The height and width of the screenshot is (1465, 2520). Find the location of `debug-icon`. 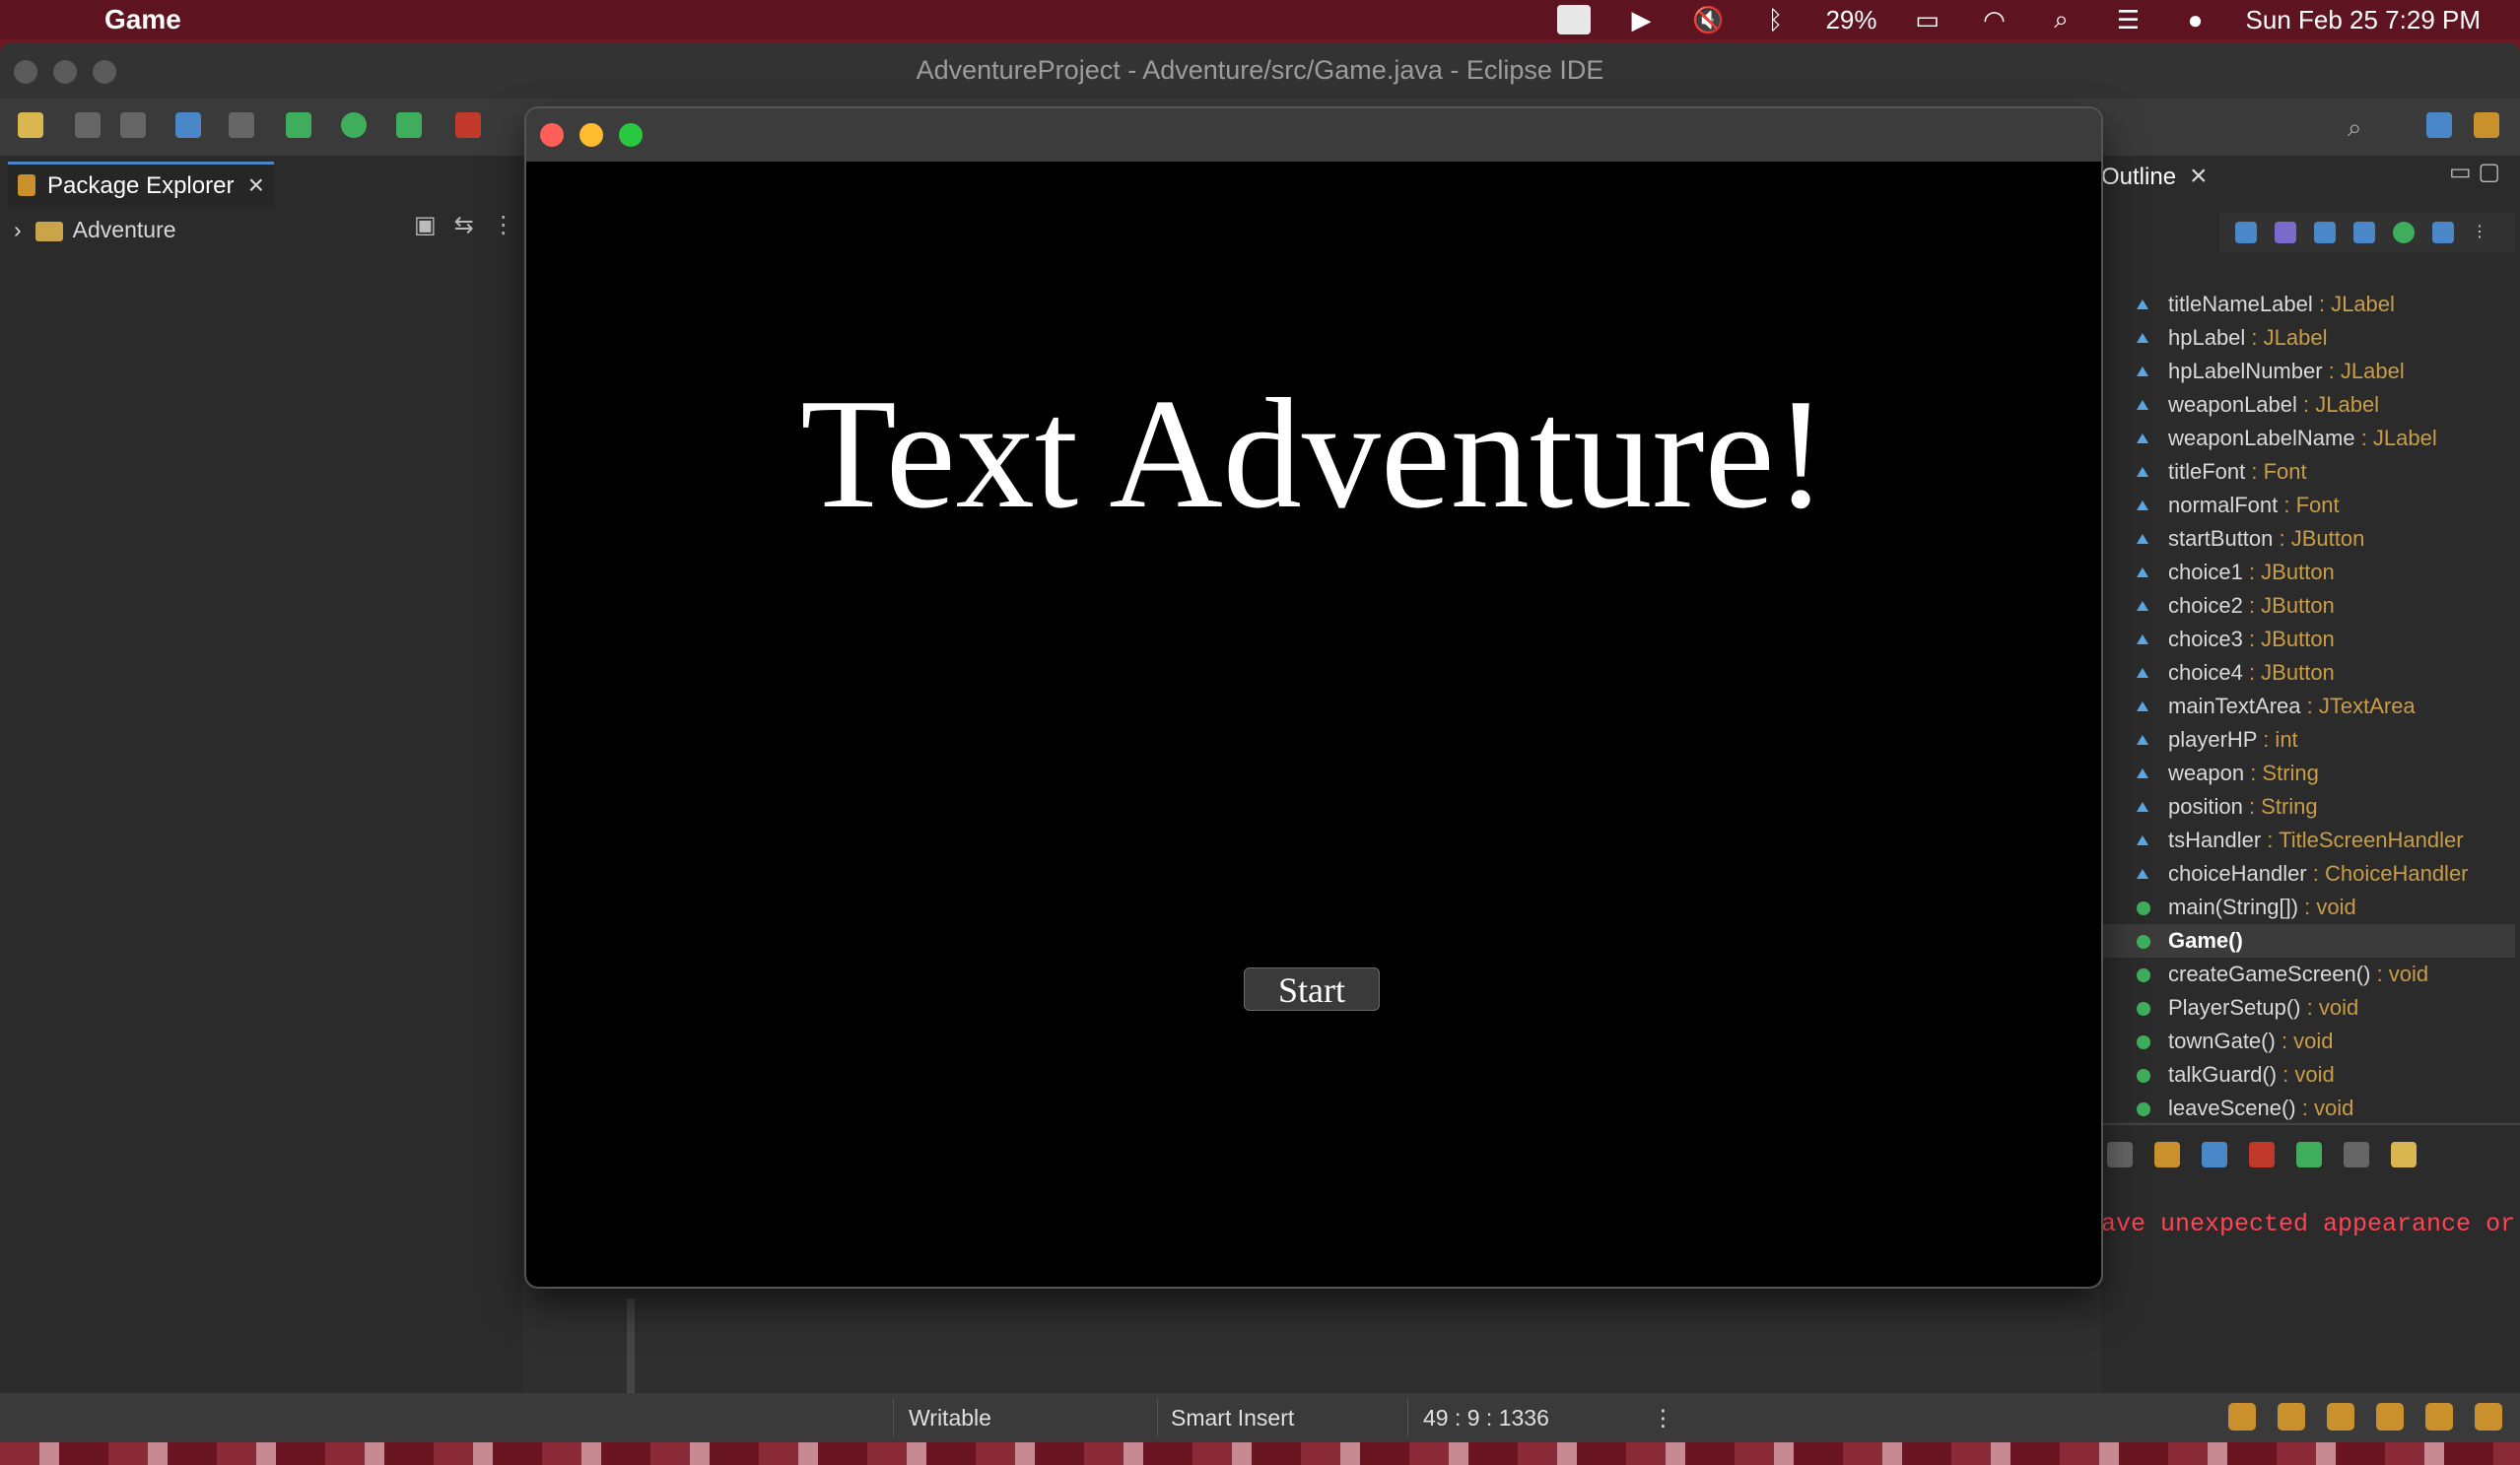

debug-icon is located at coordinates (298, 125).